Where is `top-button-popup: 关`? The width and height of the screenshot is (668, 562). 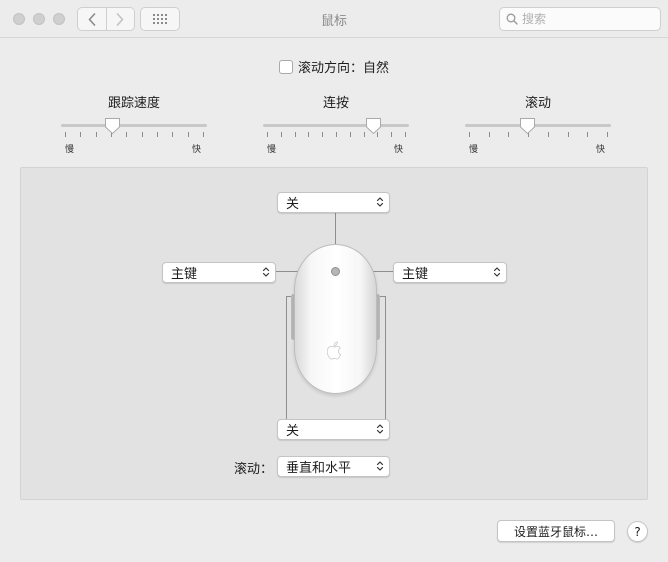 top-button-popup: 关 is located at coordinates (333, 202).